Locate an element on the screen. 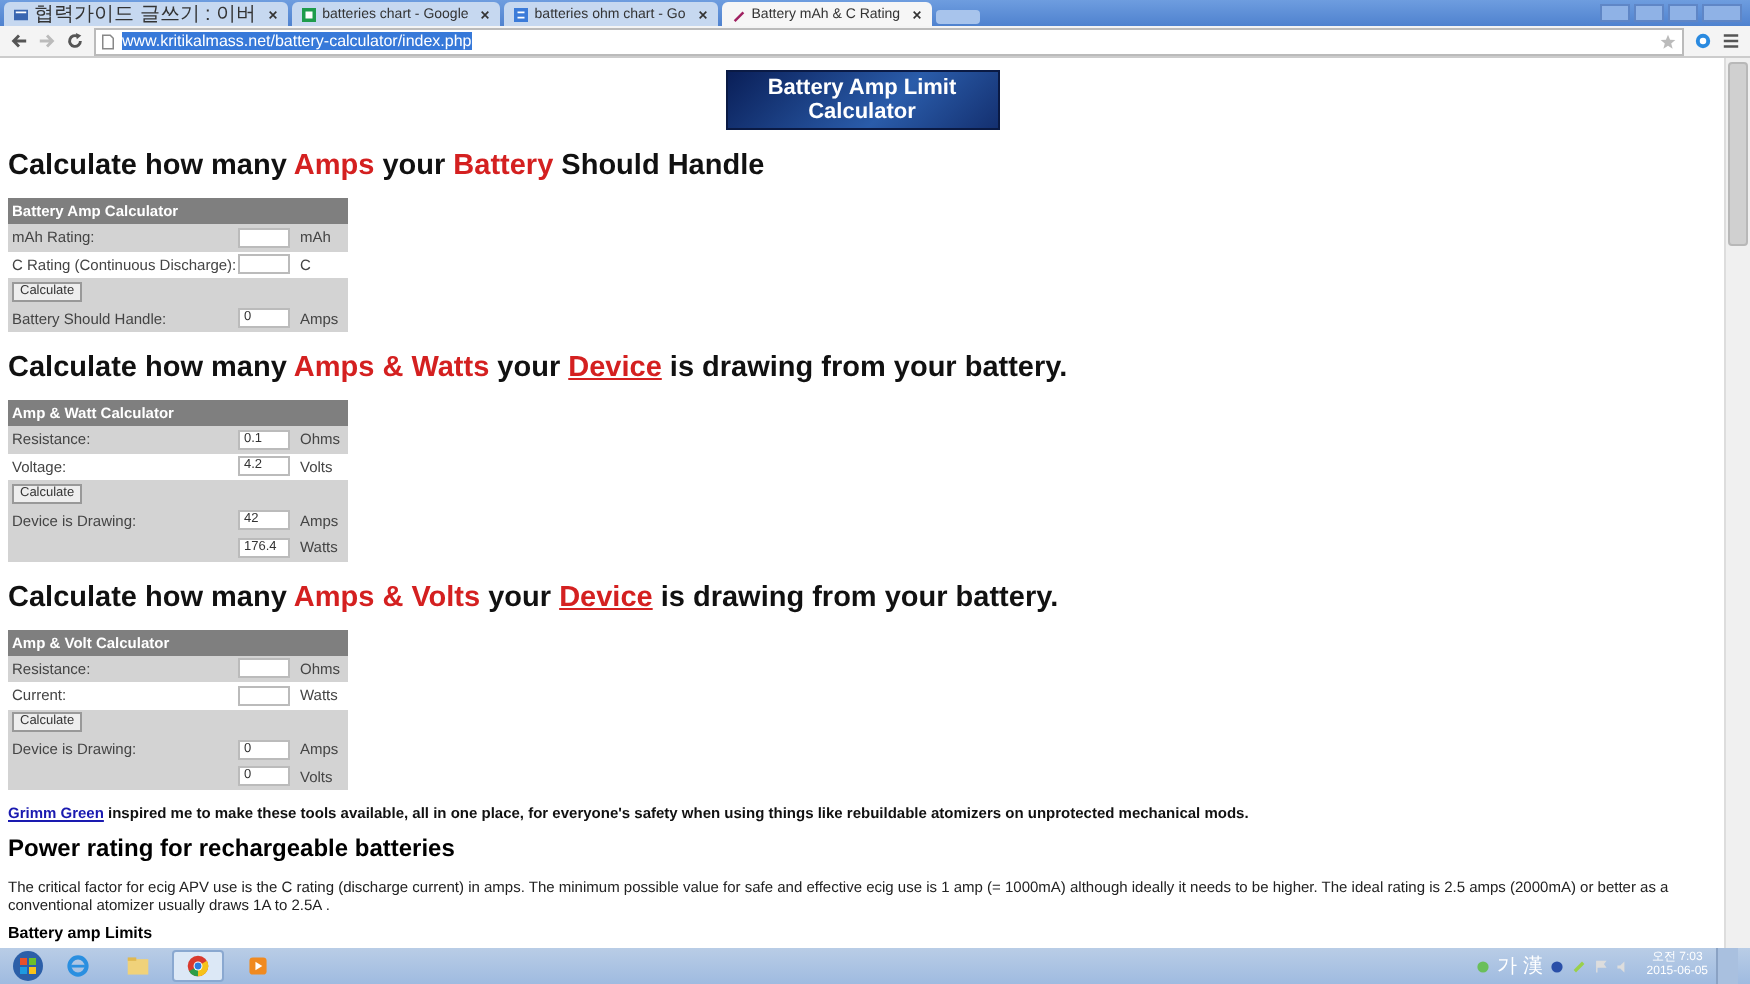  forward-icon is located at coordinates (47, 41).